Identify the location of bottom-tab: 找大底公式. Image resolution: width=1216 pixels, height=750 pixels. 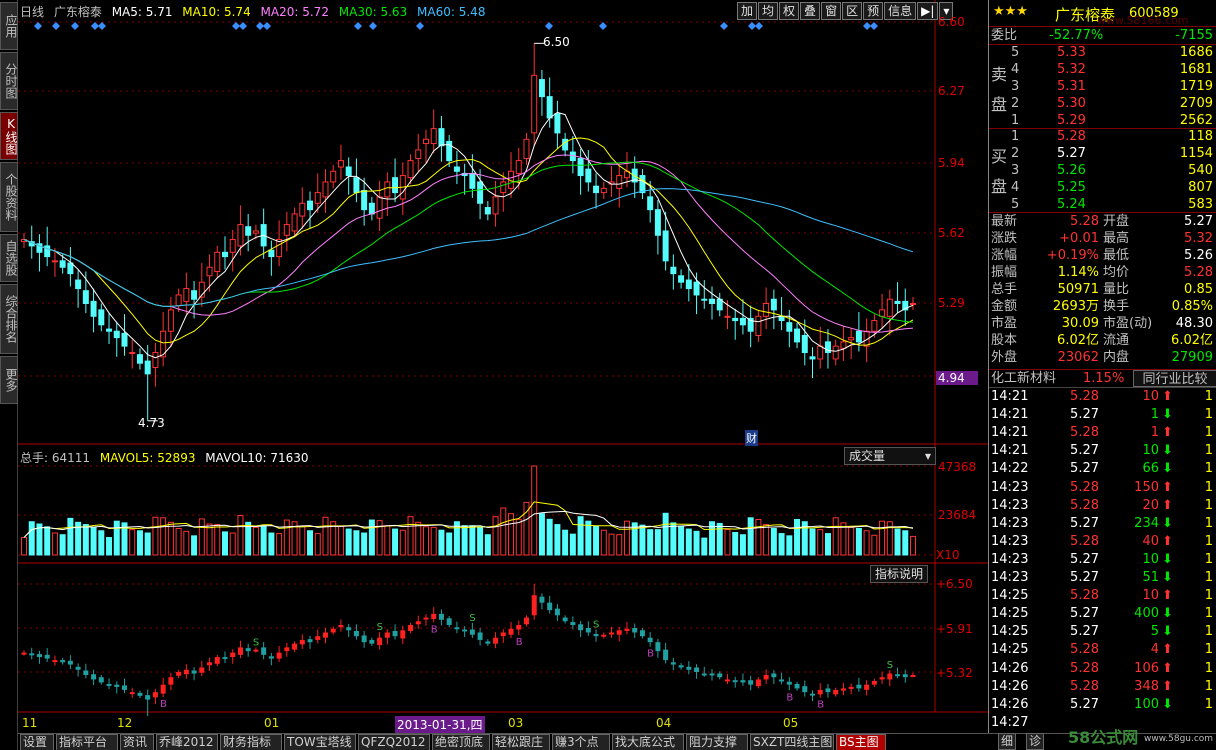
(648, 742).